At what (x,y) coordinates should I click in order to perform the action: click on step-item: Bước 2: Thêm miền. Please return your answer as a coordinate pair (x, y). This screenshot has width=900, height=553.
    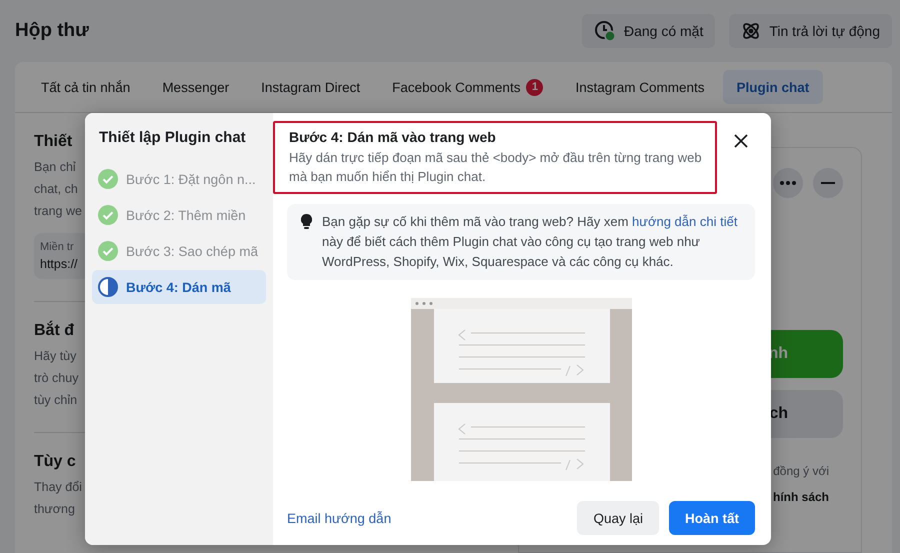
    Looking at the image, I should click on (179, 215).